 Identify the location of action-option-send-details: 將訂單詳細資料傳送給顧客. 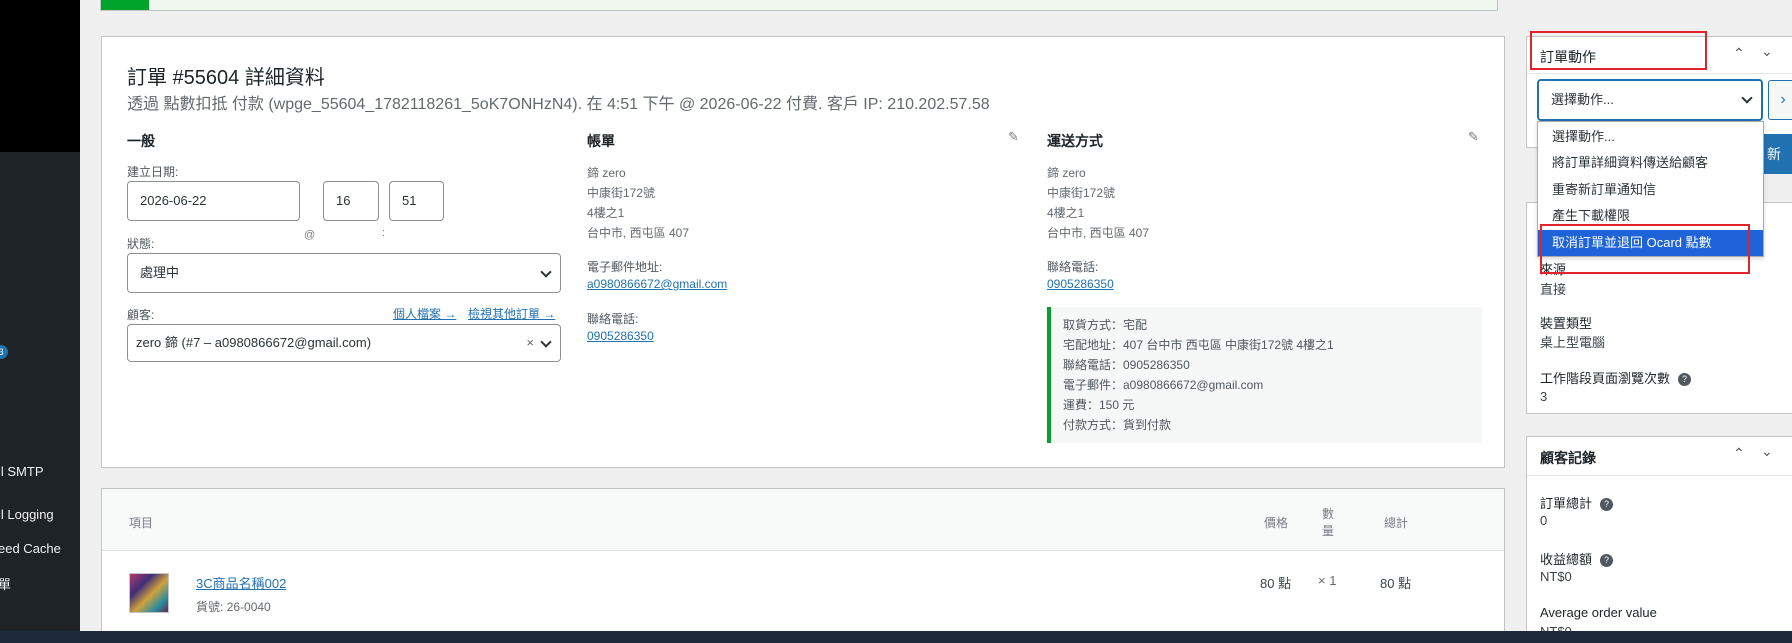
(1650, 163).